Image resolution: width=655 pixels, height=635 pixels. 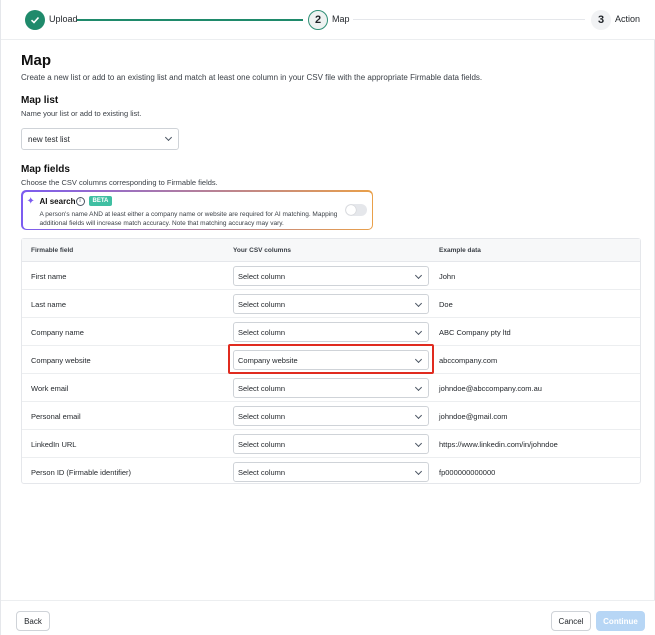 What do you see at coordinates (447, 276) in the screenshot?
I see `example-data: John` at bounding box center [447, 276].